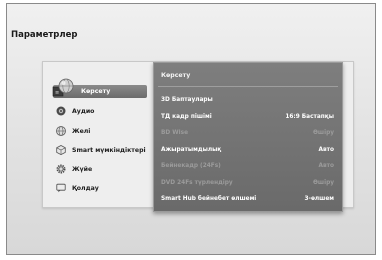  Describe the element at coordinates (61, 169) in the screenshot. I see `system-gear-icon` at that location.